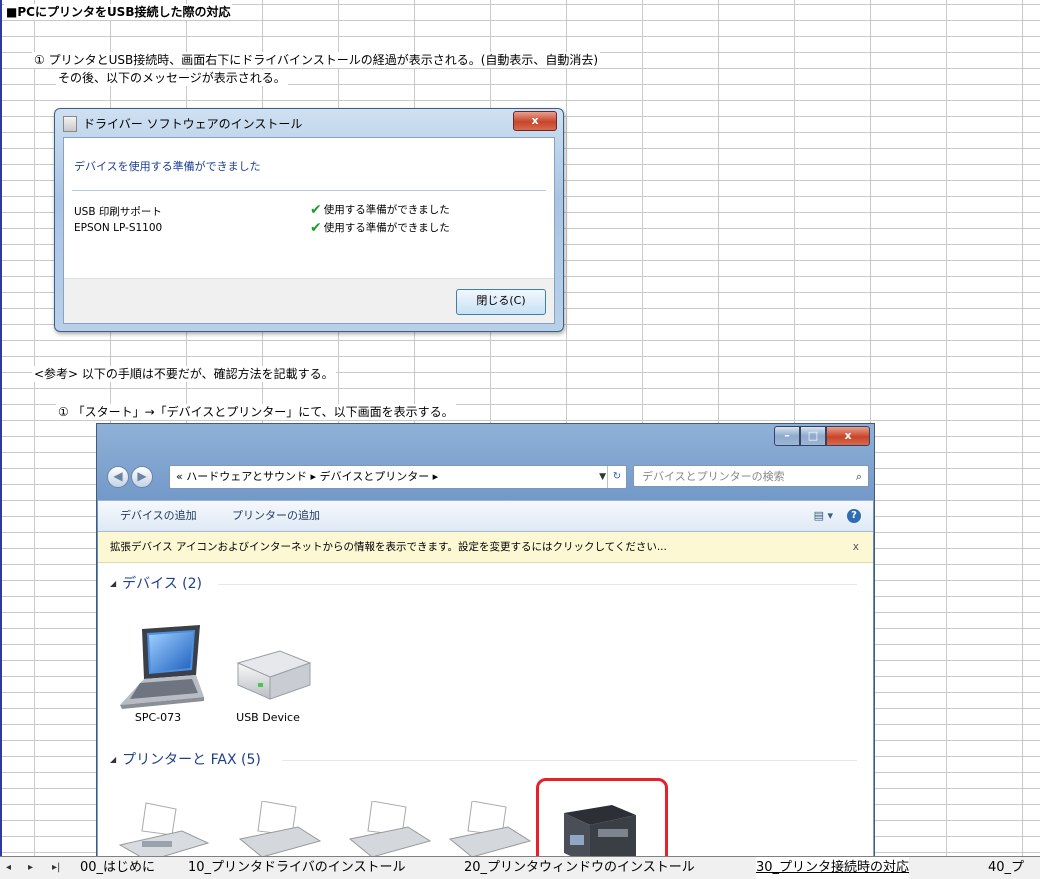 This screenshot has height=879, width=1040. Describe the element at coordinates (274, 675) in the screenshot. I see `drive-icon` at that location.